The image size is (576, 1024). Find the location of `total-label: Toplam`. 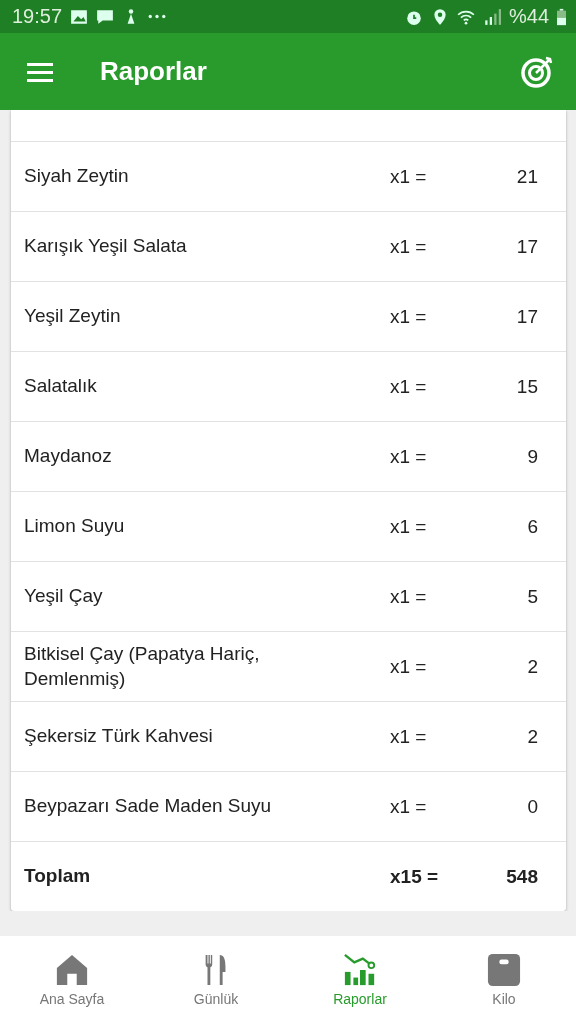

total-label: Toplam is located at coordinates (58, 876).